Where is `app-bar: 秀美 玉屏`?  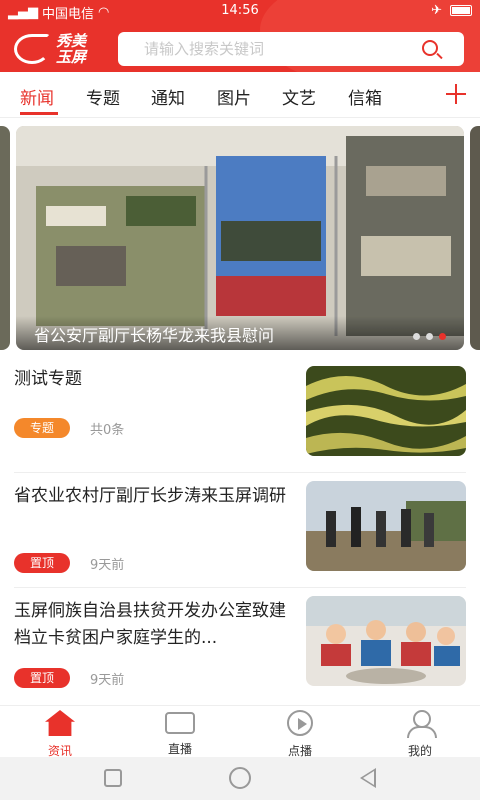 app-bar: 秀美 玉屏 is located at coordinates (240, 50).